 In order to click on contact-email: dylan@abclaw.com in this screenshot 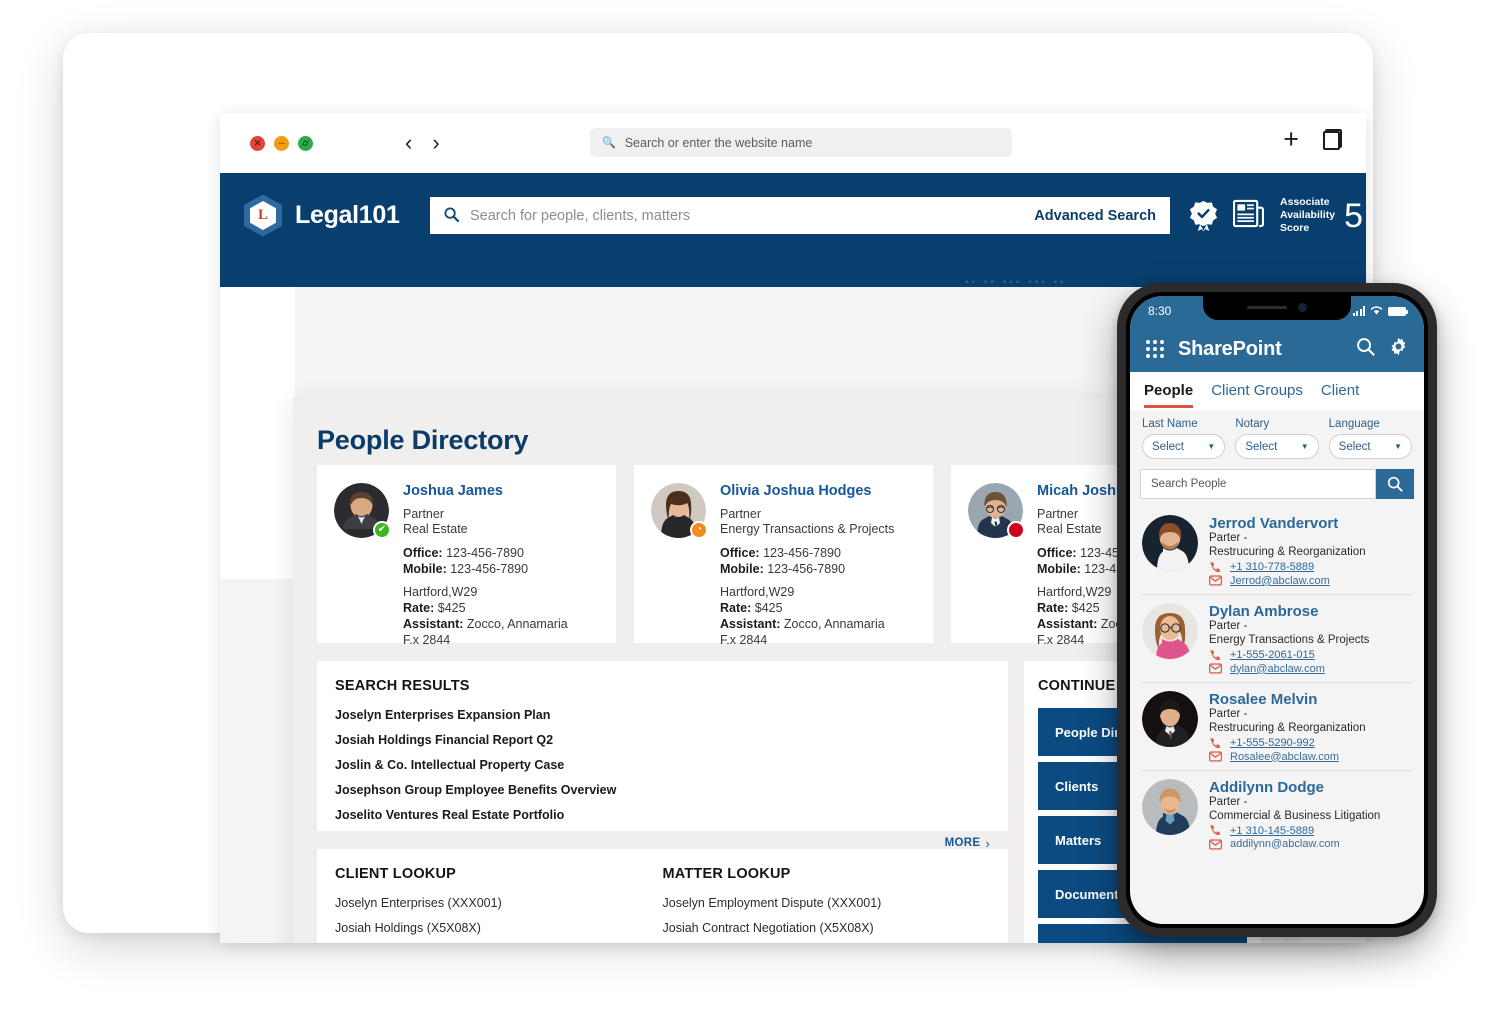, I will do `click(1277, 669)`.